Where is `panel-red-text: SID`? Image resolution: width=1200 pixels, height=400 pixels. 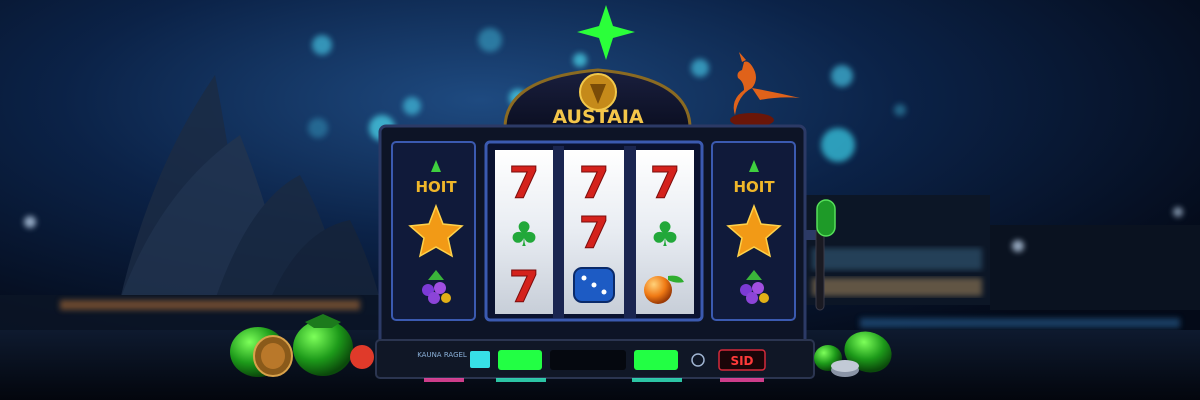
panel-red-text: SID is located at coordinates (741, 361).